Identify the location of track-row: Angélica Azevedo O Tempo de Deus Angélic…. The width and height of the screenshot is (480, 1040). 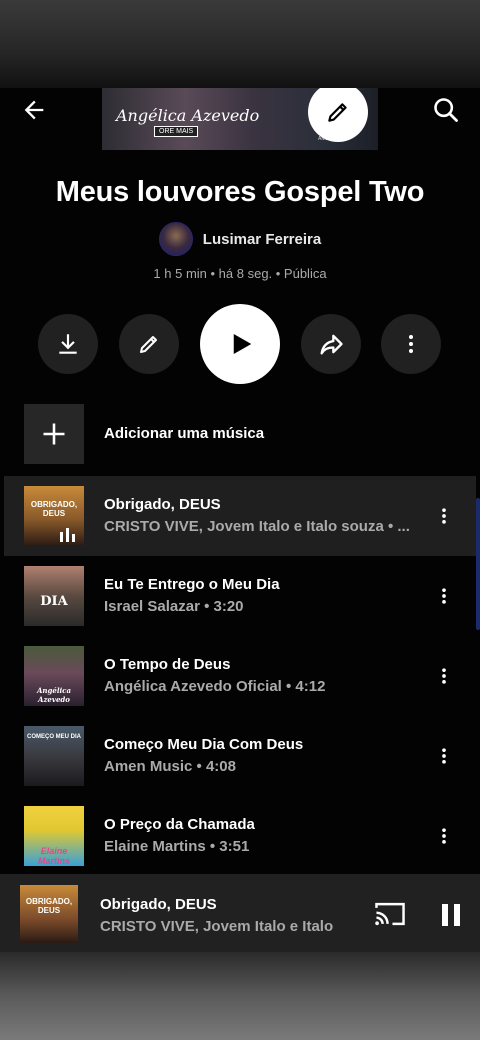
(240, 676).